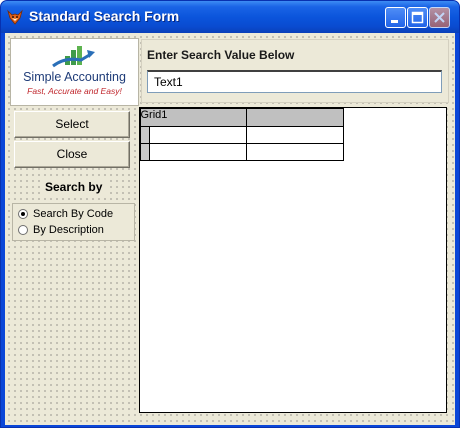 Image resolution: width=460 pixels, height=428 pixels. What do you see at coordinates (73, 57) in the screenshot?
I see `chart-logo-icon` at bounding box center [73, 57].